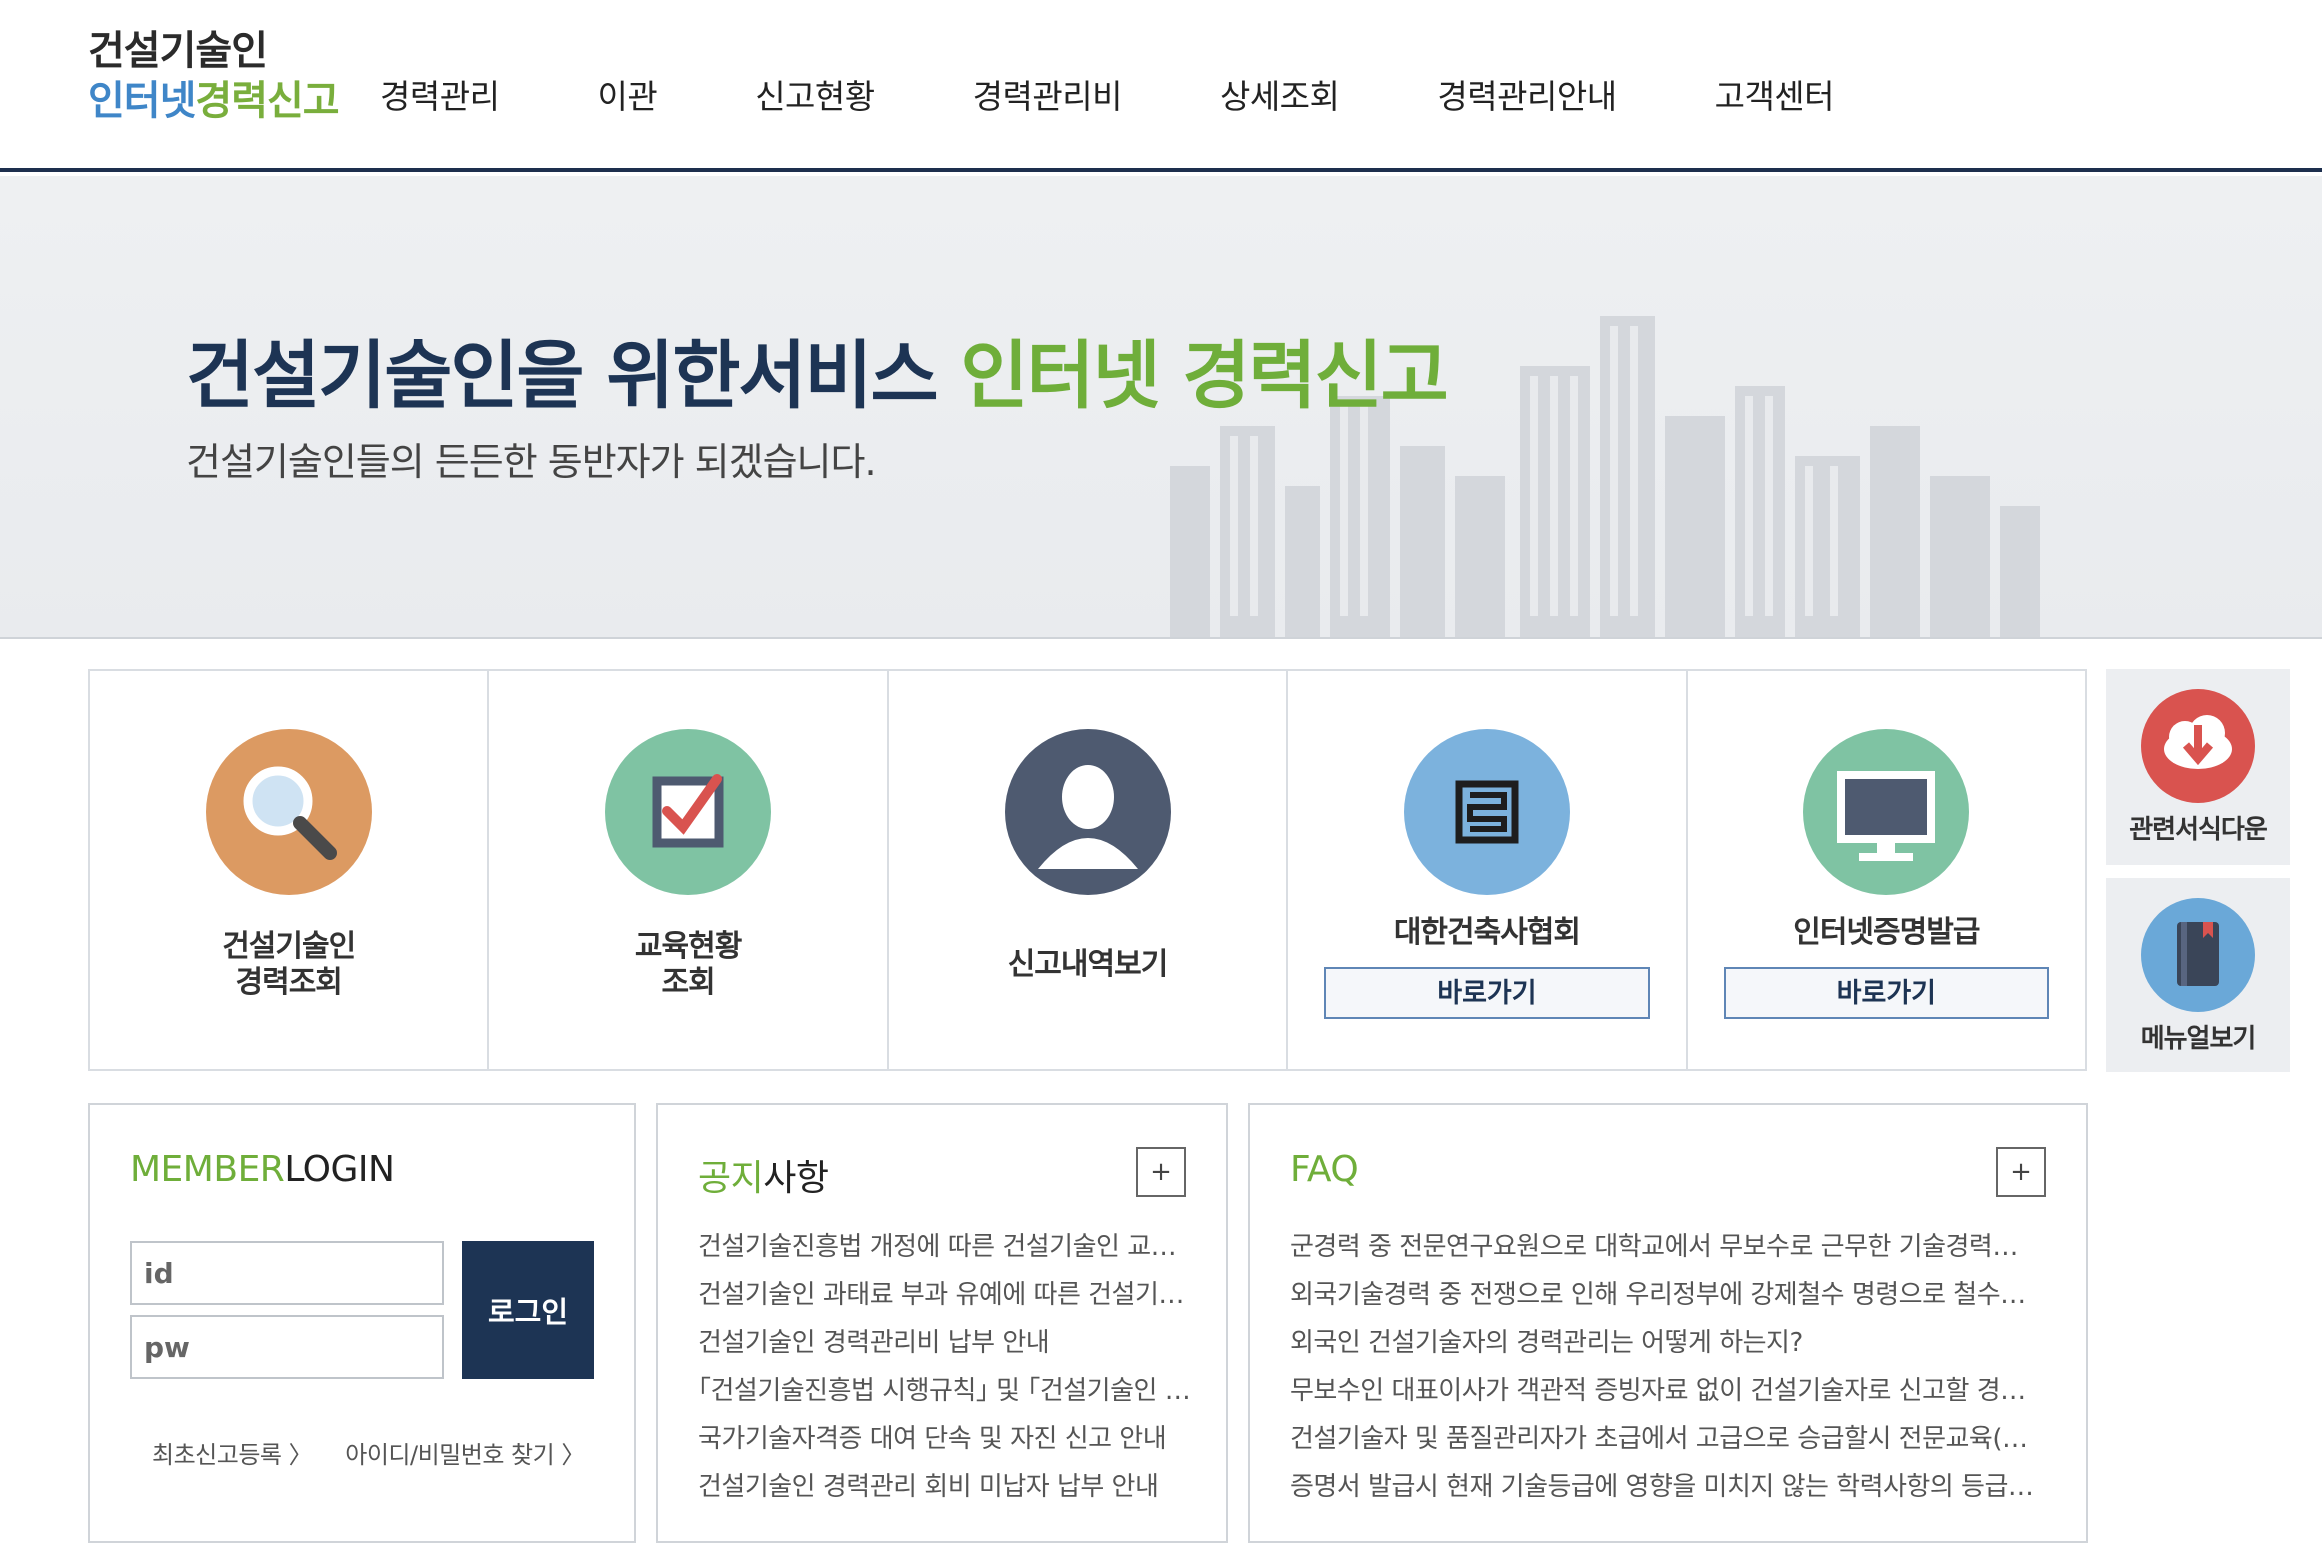 The image size is (2322, 1564). I want to click on quick-label: 인터넷증명발급, so click(1886, 932).